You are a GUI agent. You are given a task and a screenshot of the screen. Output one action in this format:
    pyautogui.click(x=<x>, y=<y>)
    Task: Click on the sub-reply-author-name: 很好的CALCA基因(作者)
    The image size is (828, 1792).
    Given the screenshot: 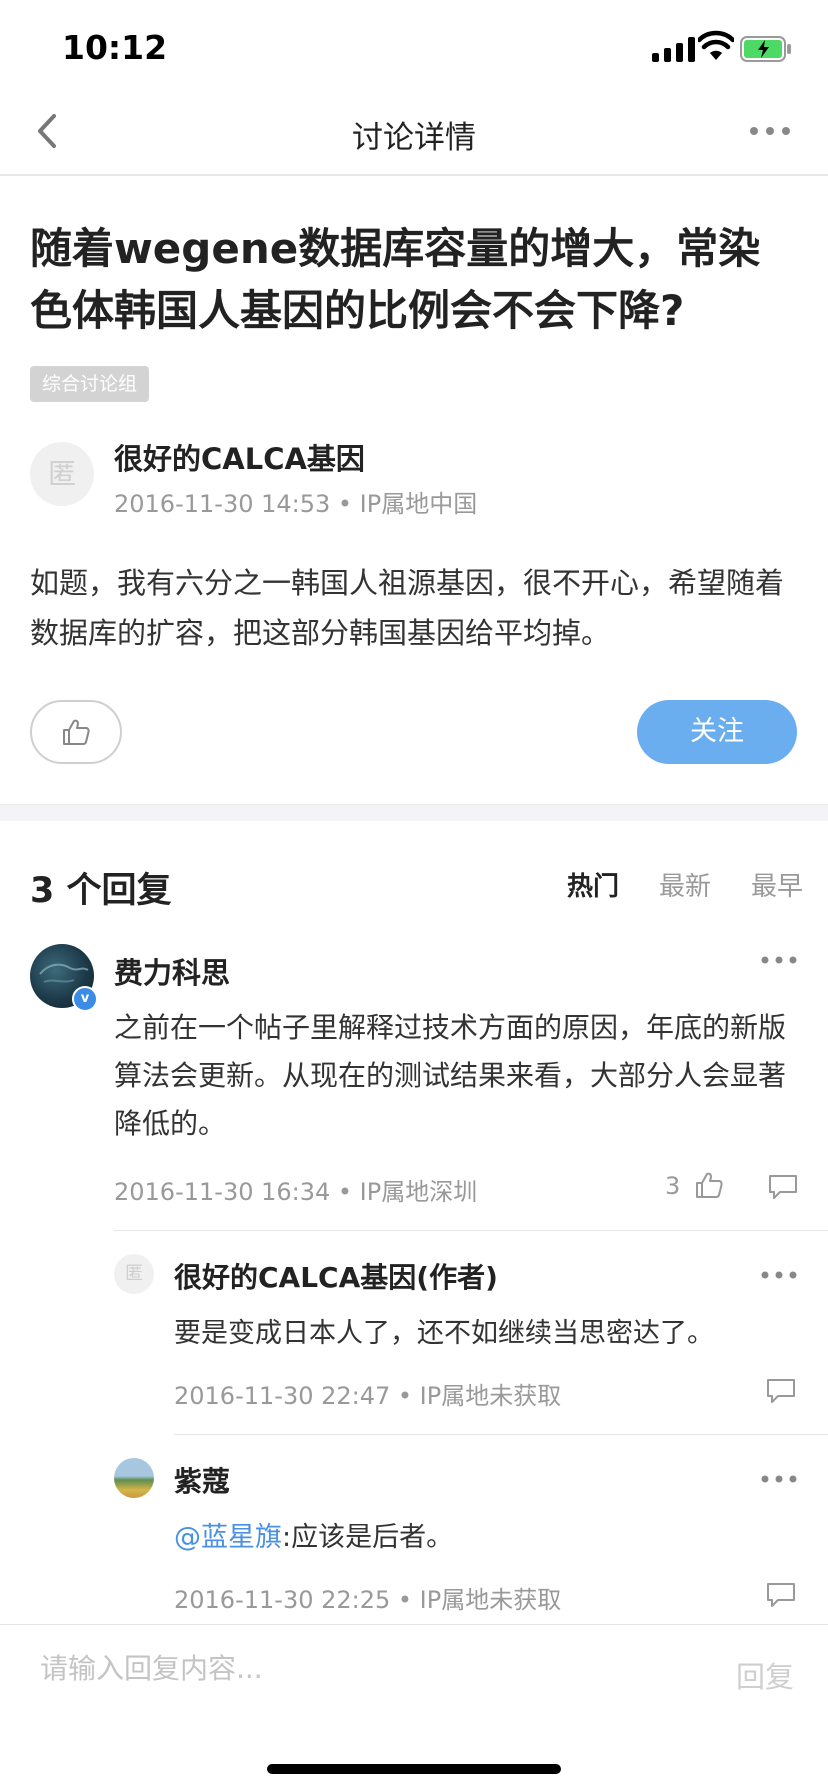 What is the action you would take?
    pyautogui.click(x=336, y=1276)
    